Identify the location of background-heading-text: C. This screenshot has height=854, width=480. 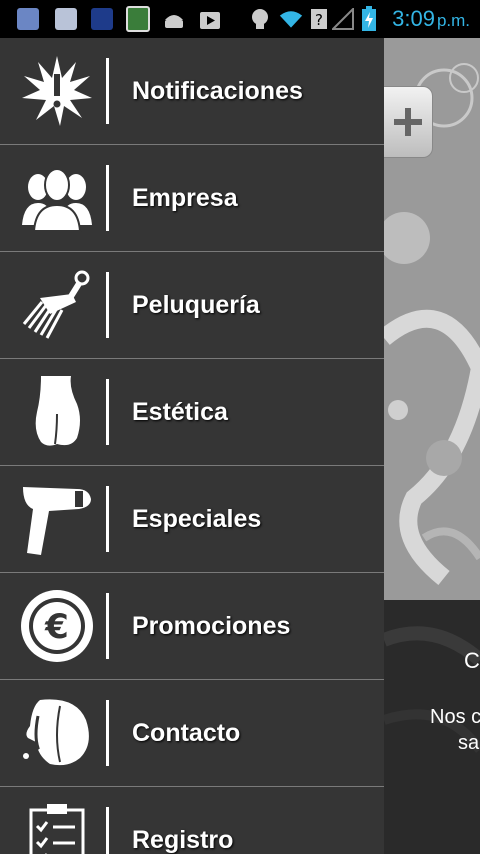
(472, 660).